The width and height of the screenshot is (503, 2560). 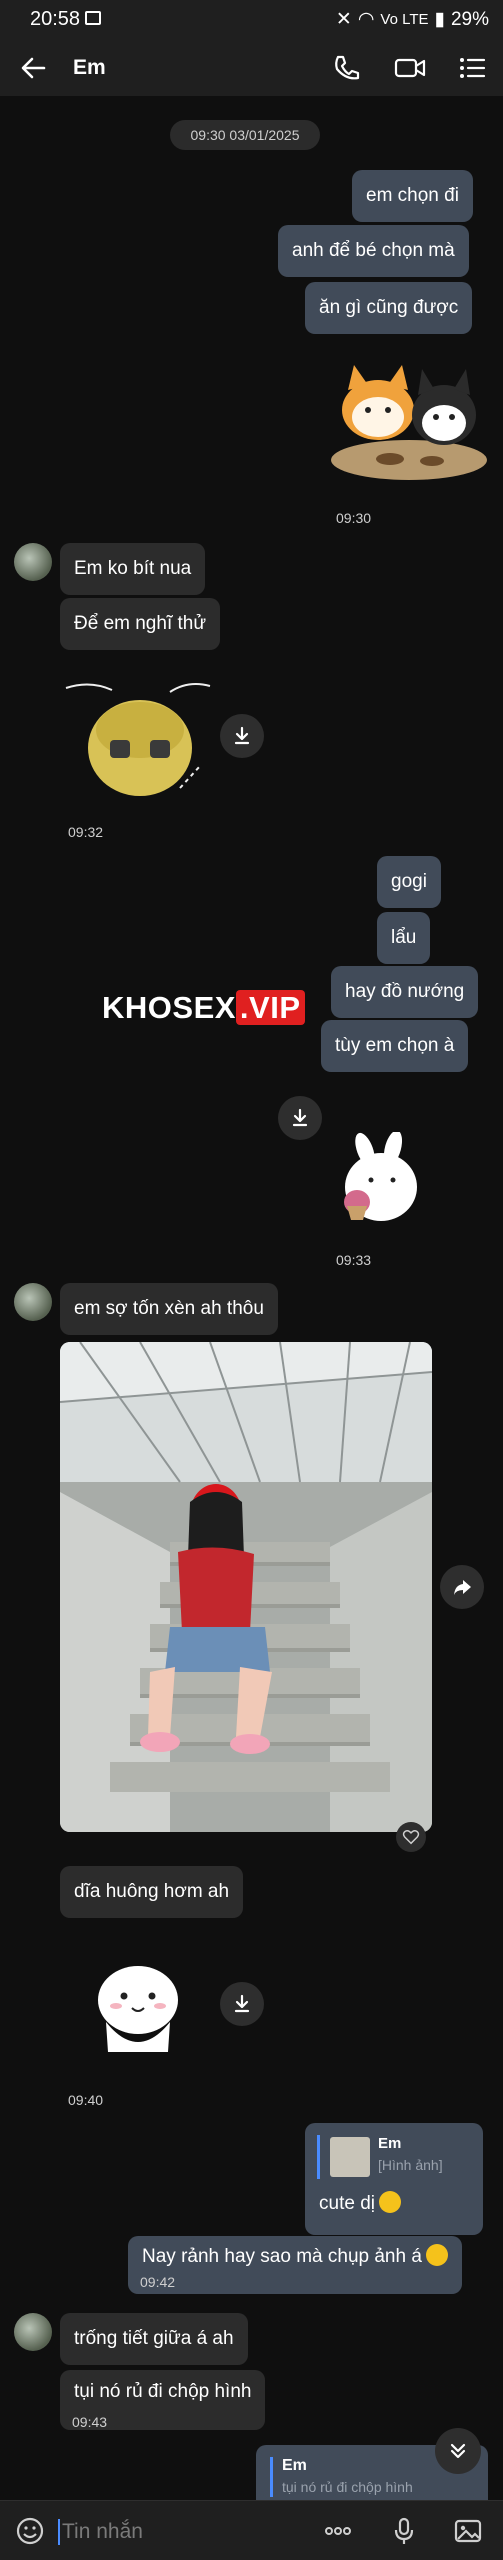 What do you see at coordinates (346, 68) in the screenshot?
I see `phone-icon` at bounding box center [346, 68].